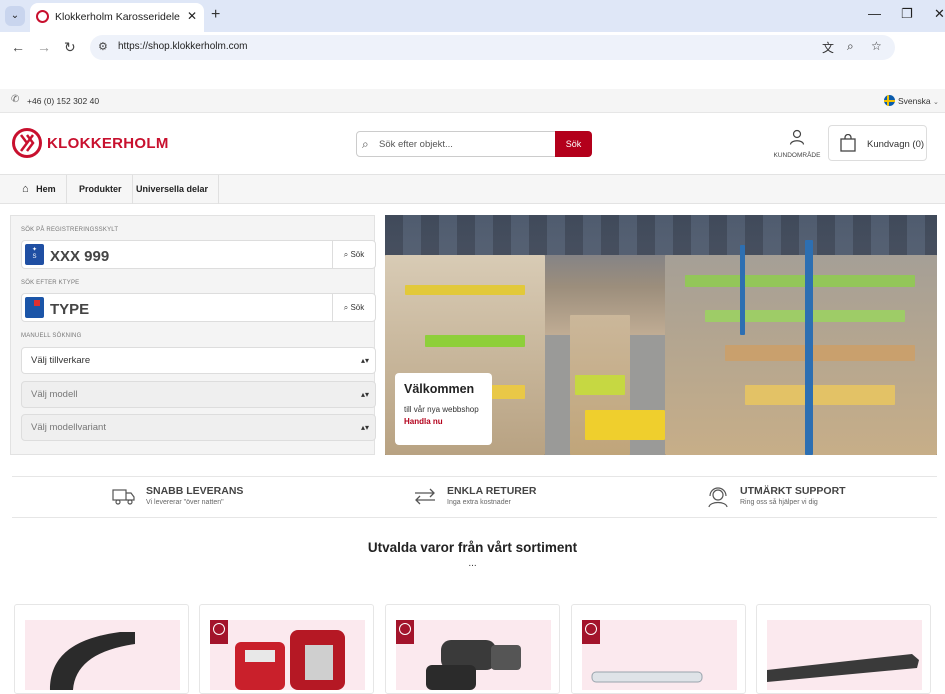  What do you see at coordinates (850, 46) in the screenshot?
I see `zoom-icon: ⌕` at bounding box center [850, 46].